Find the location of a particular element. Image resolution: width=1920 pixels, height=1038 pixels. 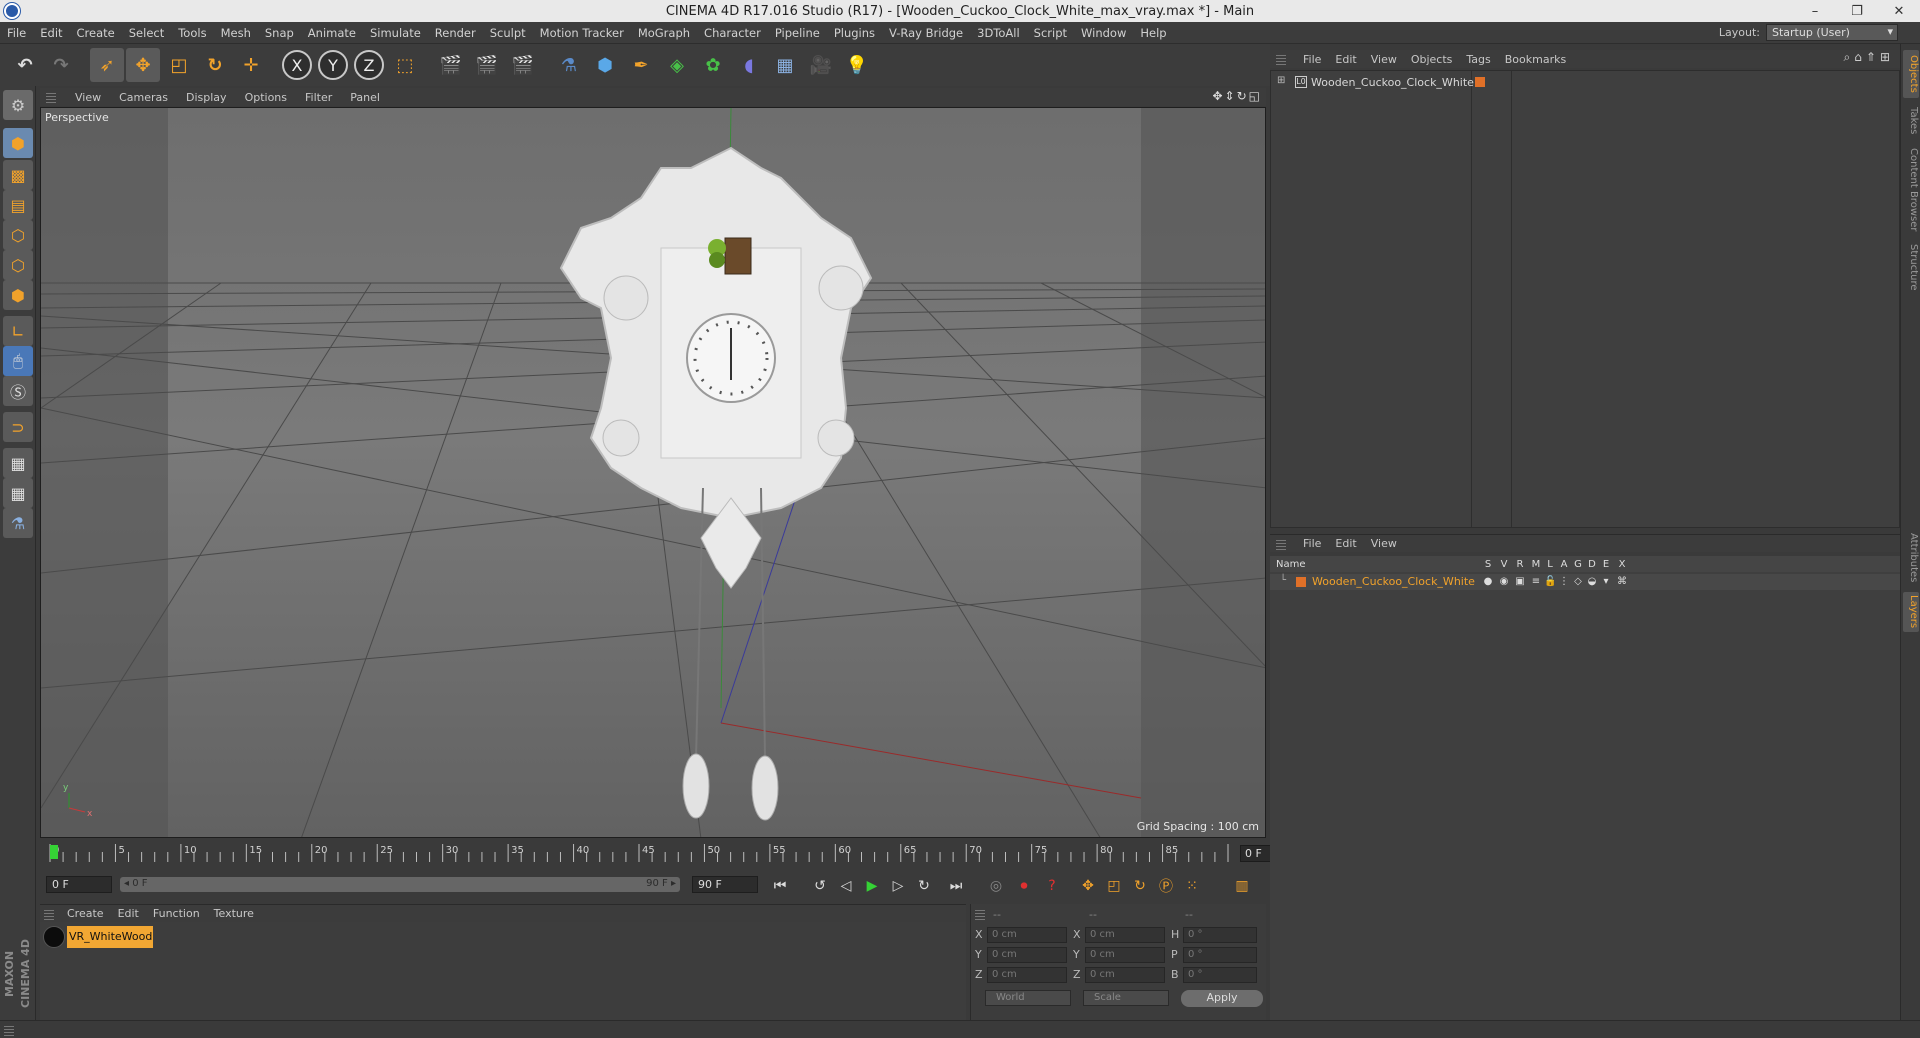

material-menu-edit: Edit is located at coordinates (128, 913).